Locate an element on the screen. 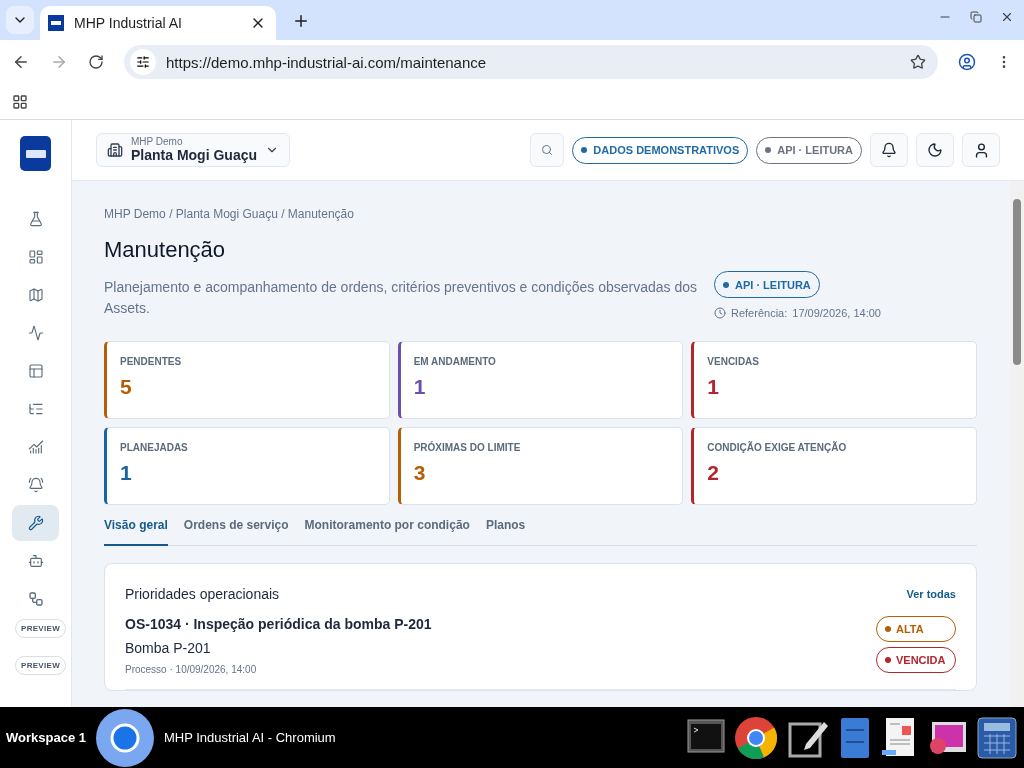  apps-icon is located at coordinates (20, 101).